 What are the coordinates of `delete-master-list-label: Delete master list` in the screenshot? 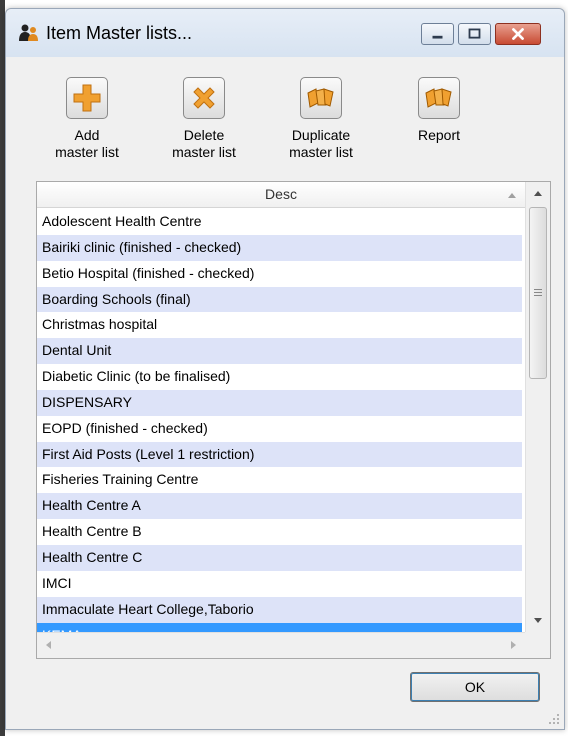 It's located at (204, 144).